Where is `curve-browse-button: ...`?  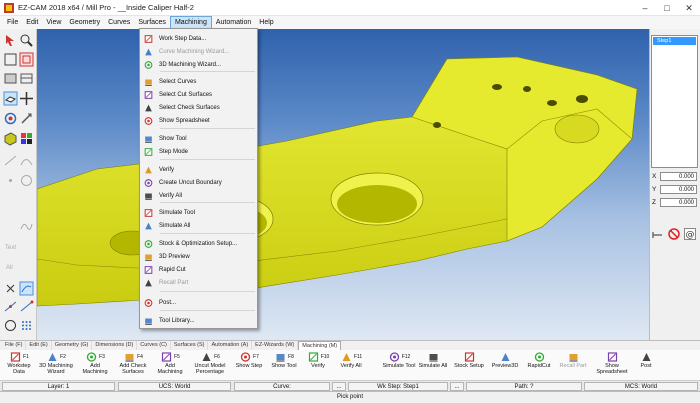 curve-browse-button: ... is located at coordinates (339, 386).